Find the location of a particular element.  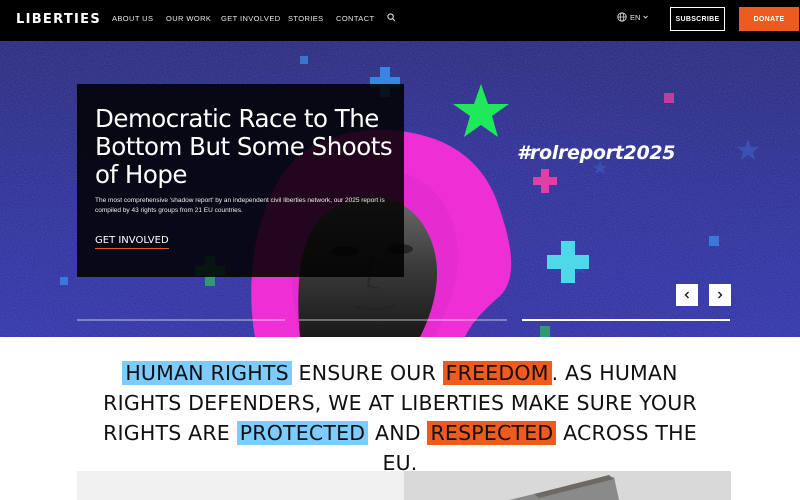

highlight-respected: RESPECTED is located at coordinates (492, 433).